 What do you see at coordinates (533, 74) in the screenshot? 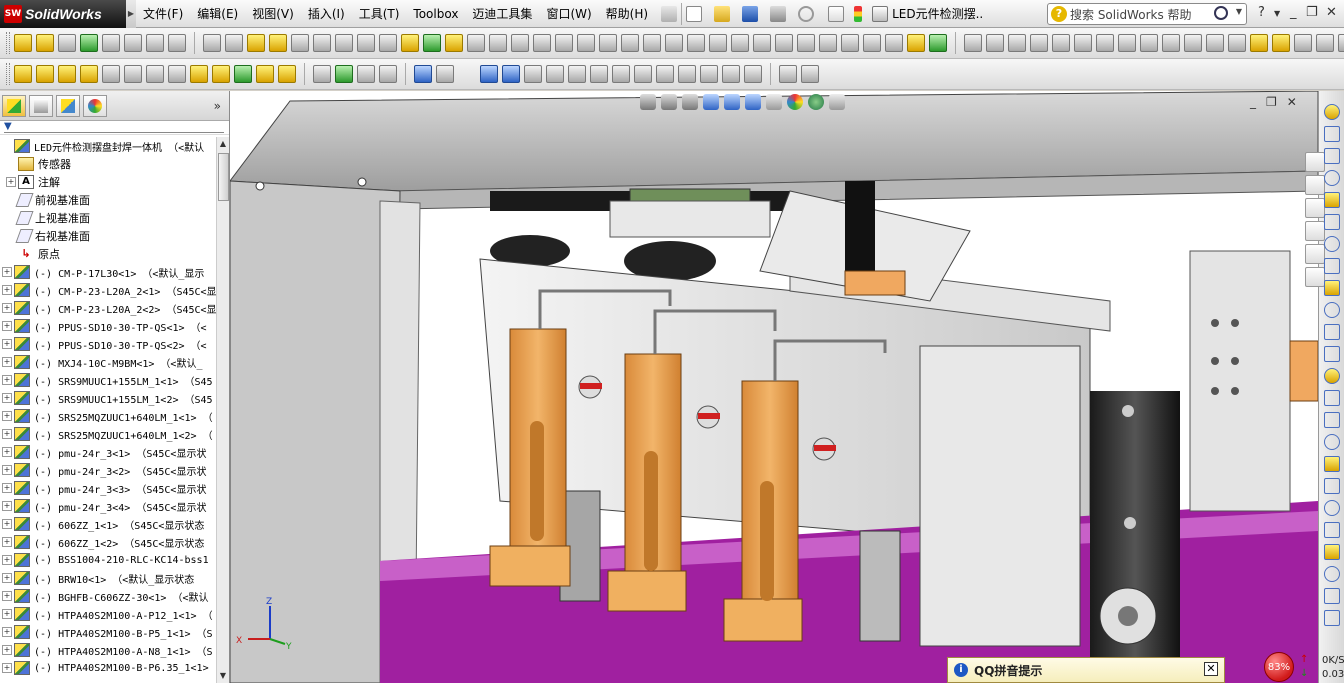
I see `auto-balloon-icon` at bounding box center [533, 74].